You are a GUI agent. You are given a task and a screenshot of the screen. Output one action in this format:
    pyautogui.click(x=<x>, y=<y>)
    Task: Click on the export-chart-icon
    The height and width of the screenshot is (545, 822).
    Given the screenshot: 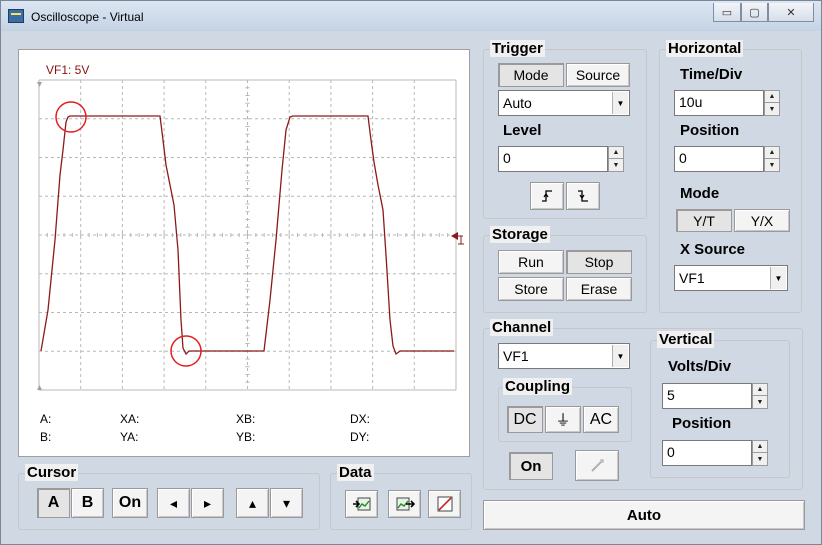 What is the action you would take?
    pyautogui.click(x=405, y=504)
    